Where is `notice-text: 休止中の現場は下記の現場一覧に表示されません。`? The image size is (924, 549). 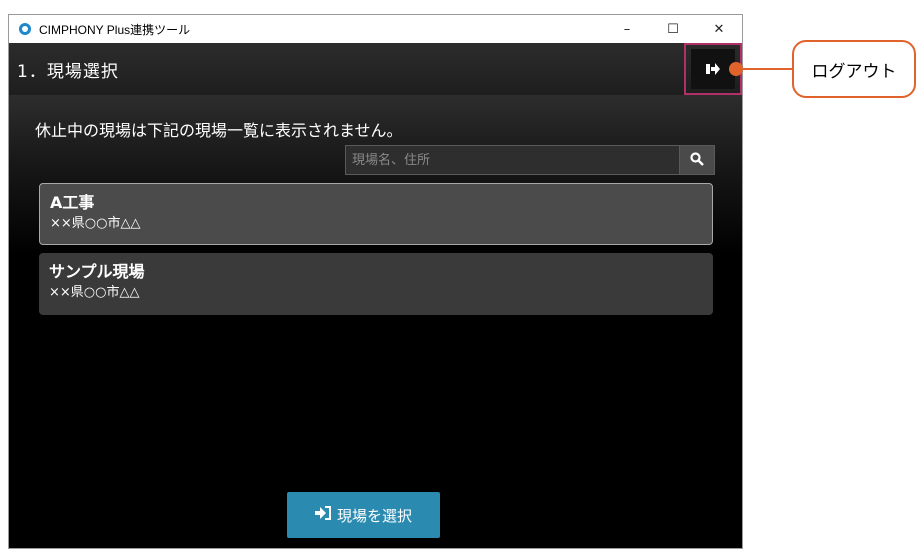 notice-text: 休止中の現場は下記の現場一覧に表示されません。 is located at coordinates (219, 130).